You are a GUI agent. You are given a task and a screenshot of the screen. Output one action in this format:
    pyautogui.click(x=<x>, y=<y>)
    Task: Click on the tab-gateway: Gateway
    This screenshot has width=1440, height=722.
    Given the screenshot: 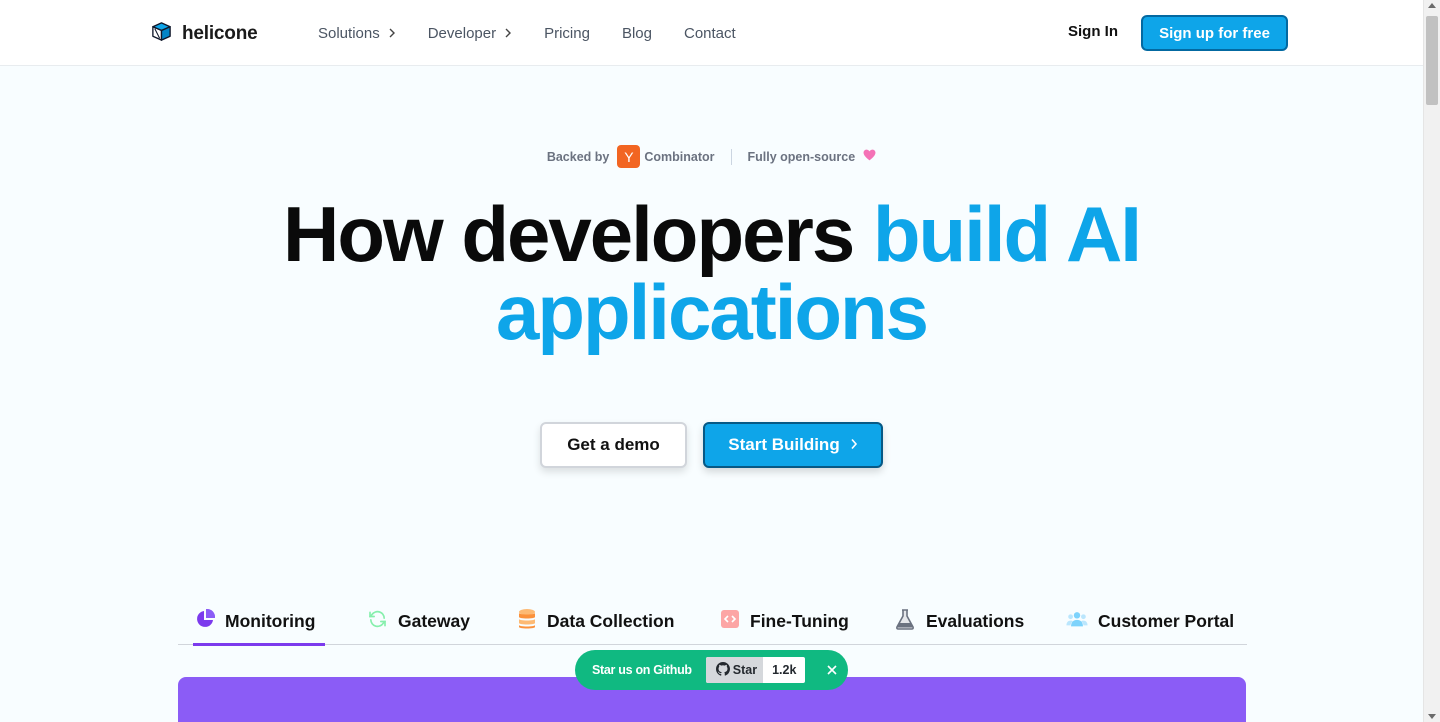 What is the action you would take?
    pyautogui.click(x=418, y=621)
    